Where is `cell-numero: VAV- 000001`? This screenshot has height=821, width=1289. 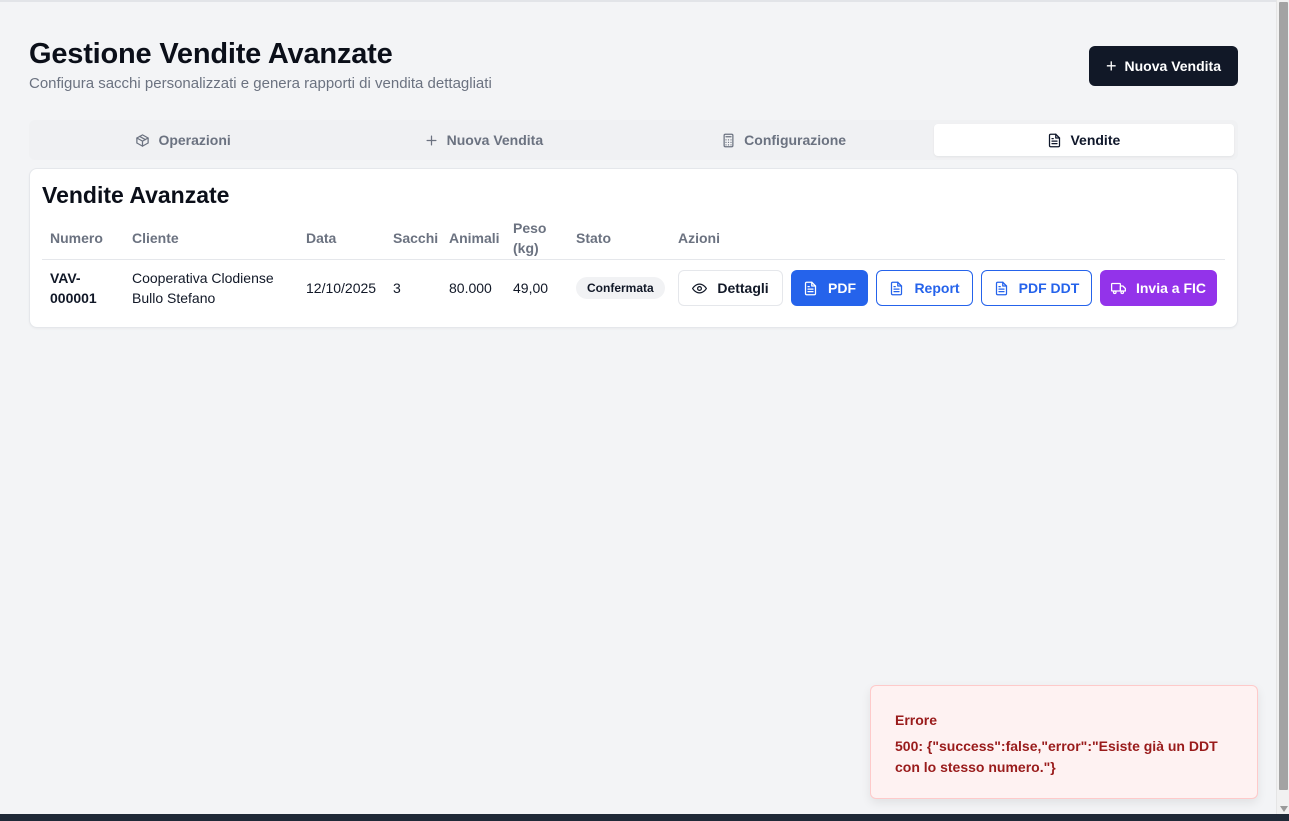
cell-numero: VAV- 000001 is located at coordinates (73, 288).